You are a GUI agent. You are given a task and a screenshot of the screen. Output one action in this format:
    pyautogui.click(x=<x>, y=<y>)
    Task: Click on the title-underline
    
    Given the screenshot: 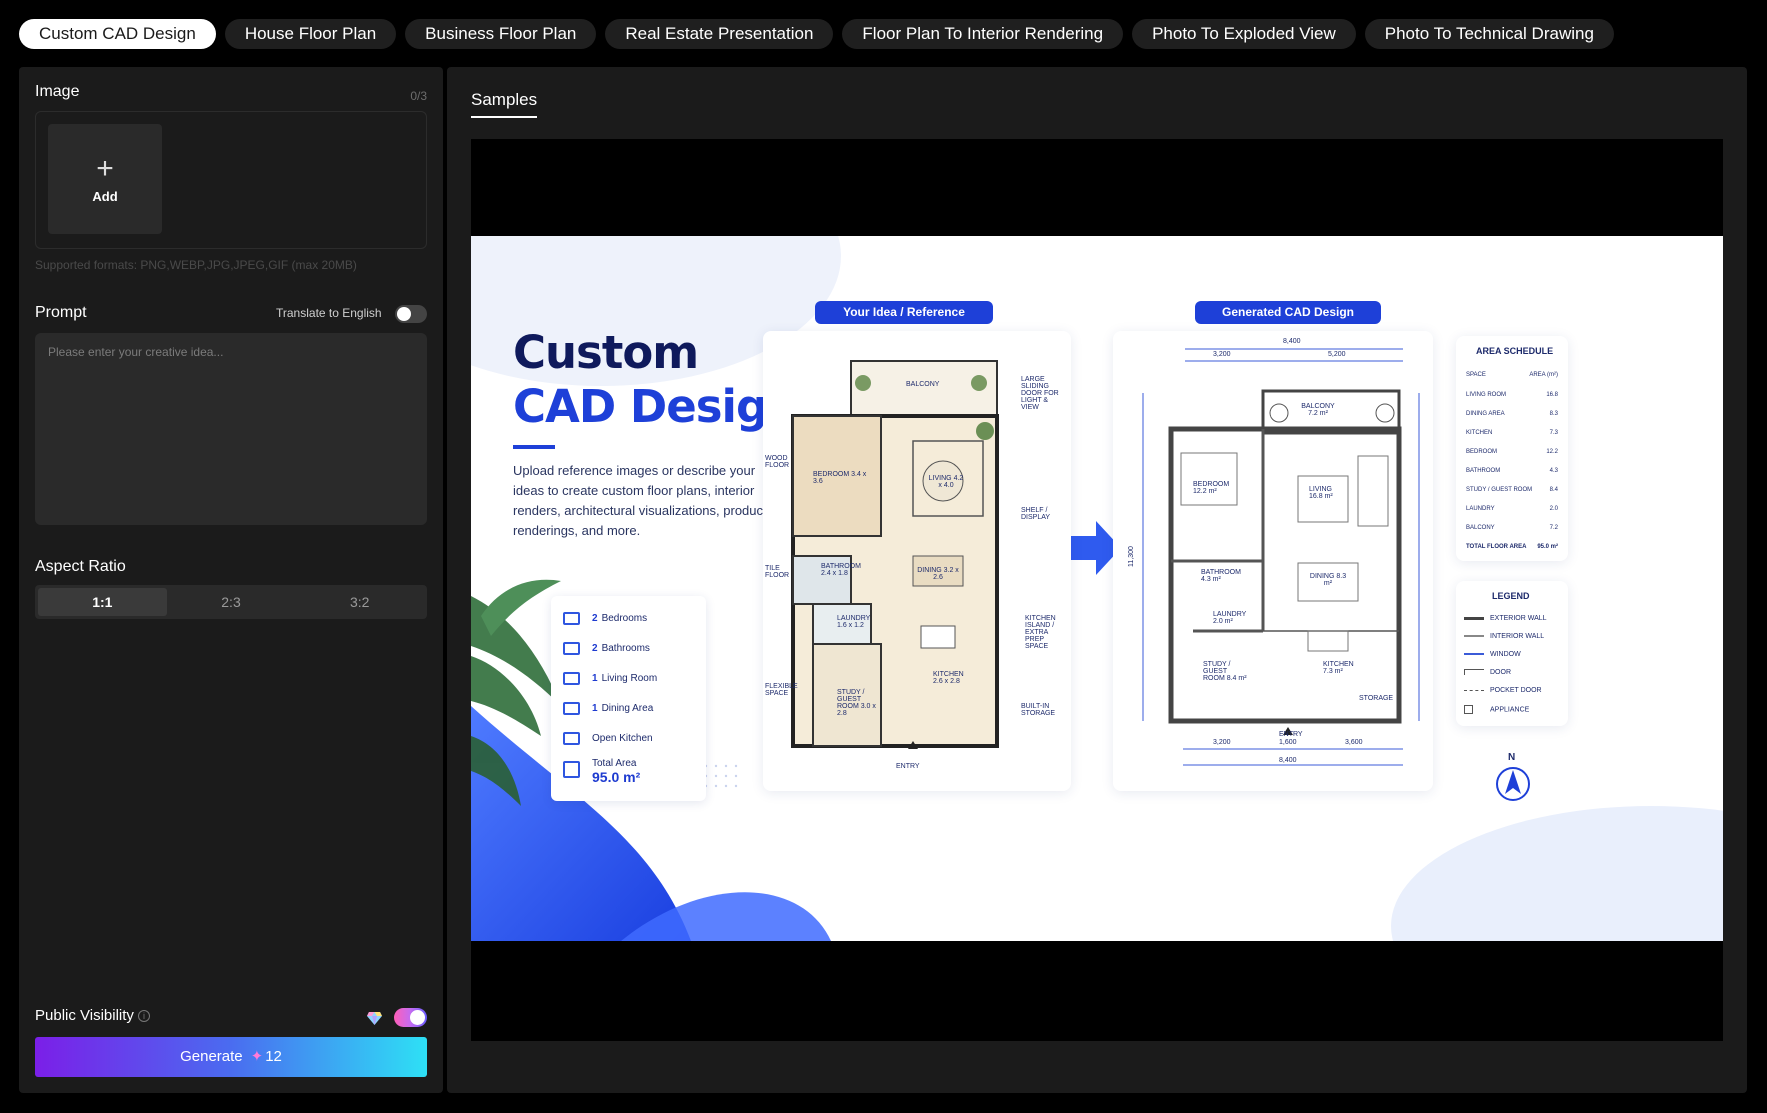 What is the action you would take?
    pyautogui.click(x=534, y=447)
    